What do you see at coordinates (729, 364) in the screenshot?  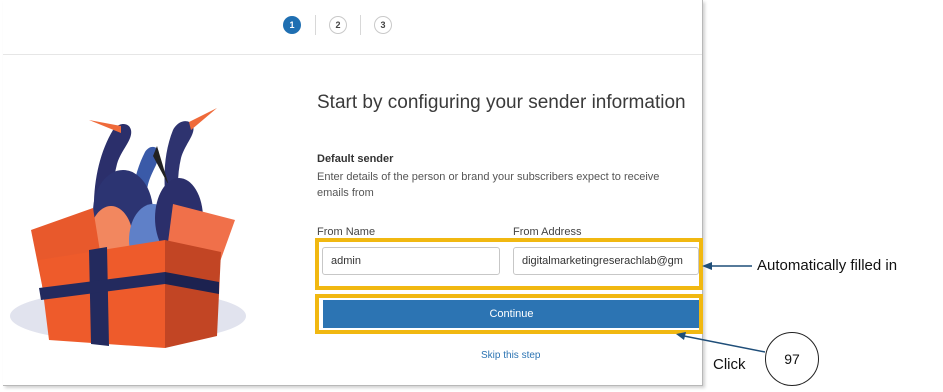 I see `click-note: Click` at bounding box center [729, 364].